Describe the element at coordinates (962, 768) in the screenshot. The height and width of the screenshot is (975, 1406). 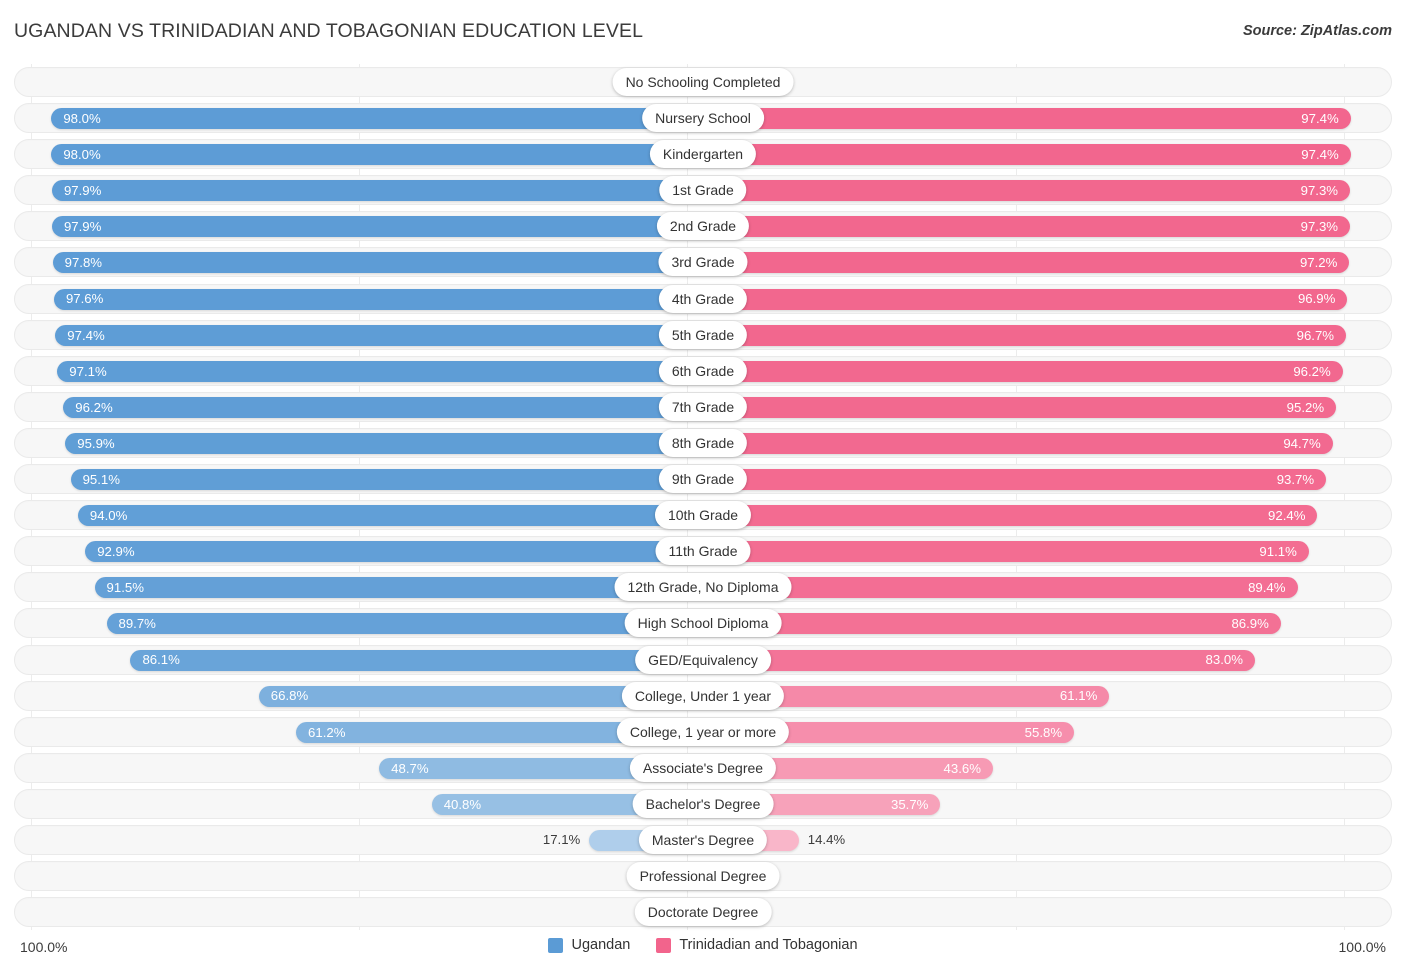
I see `value-label-trinidadian-and-tobagonian: 43.6%` at that location.